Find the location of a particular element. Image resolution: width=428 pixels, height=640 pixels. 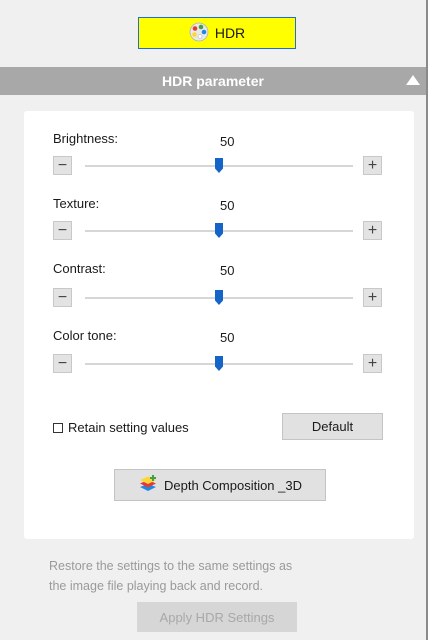

contrast-slider-thumb is located at coordinates (219, 297).